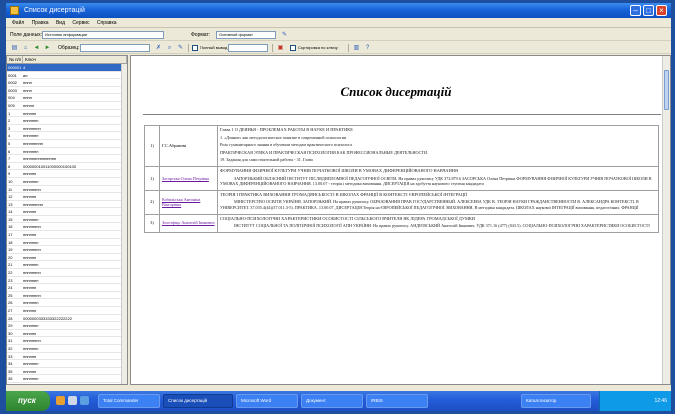 This screenshot has height=414, width=675. I want to click on record-list-item: 5 ннннннннн, so click(67, 144).